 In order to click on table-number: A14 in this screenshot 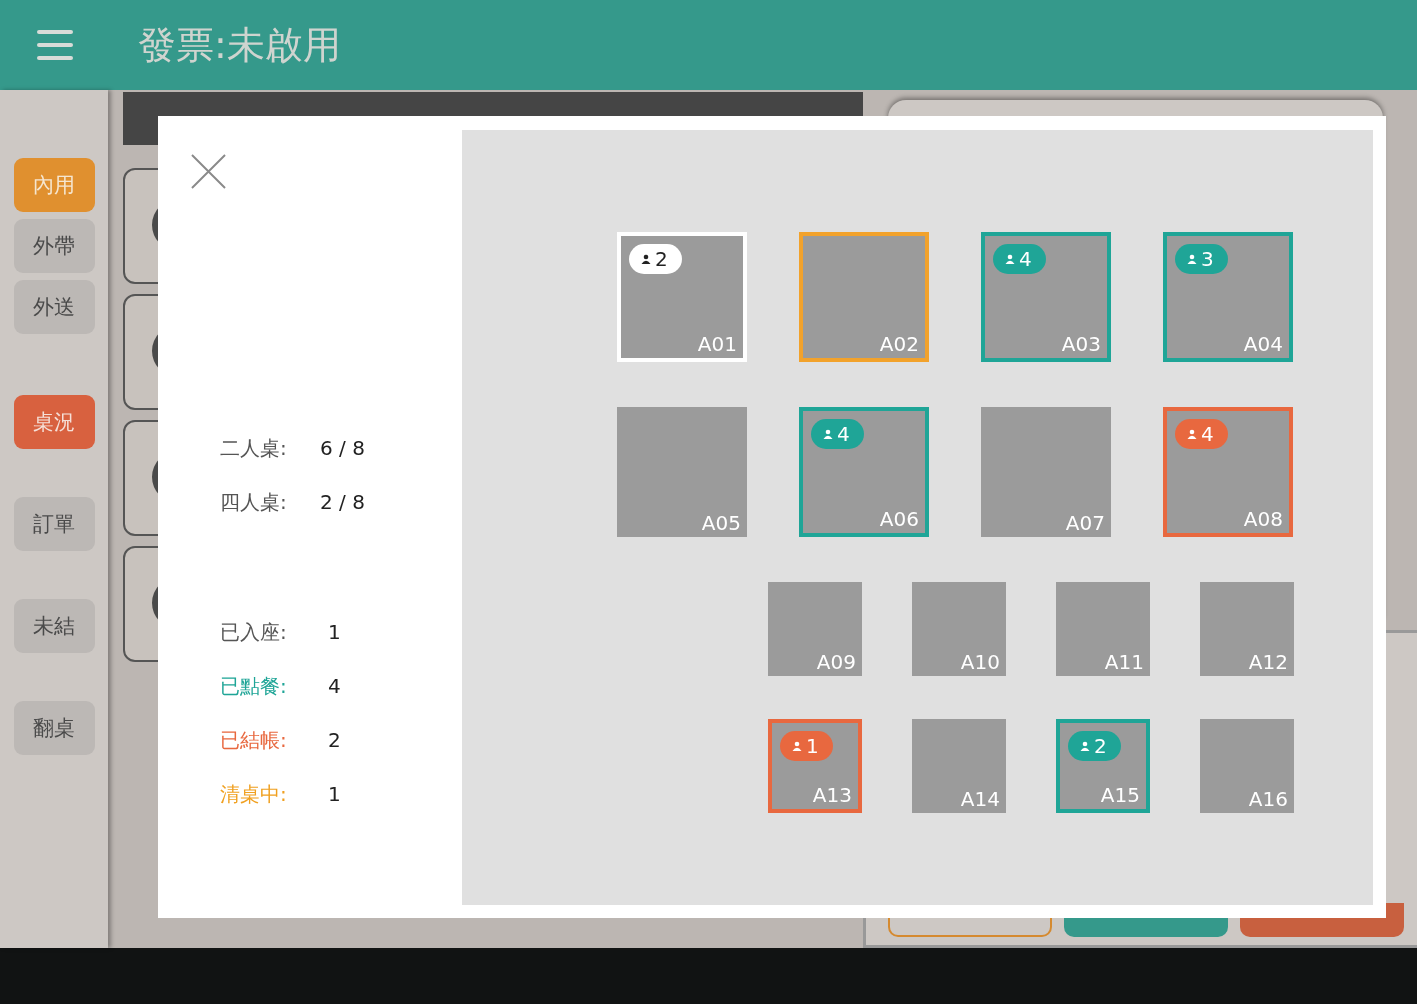, I will do `click(980, 799)`.